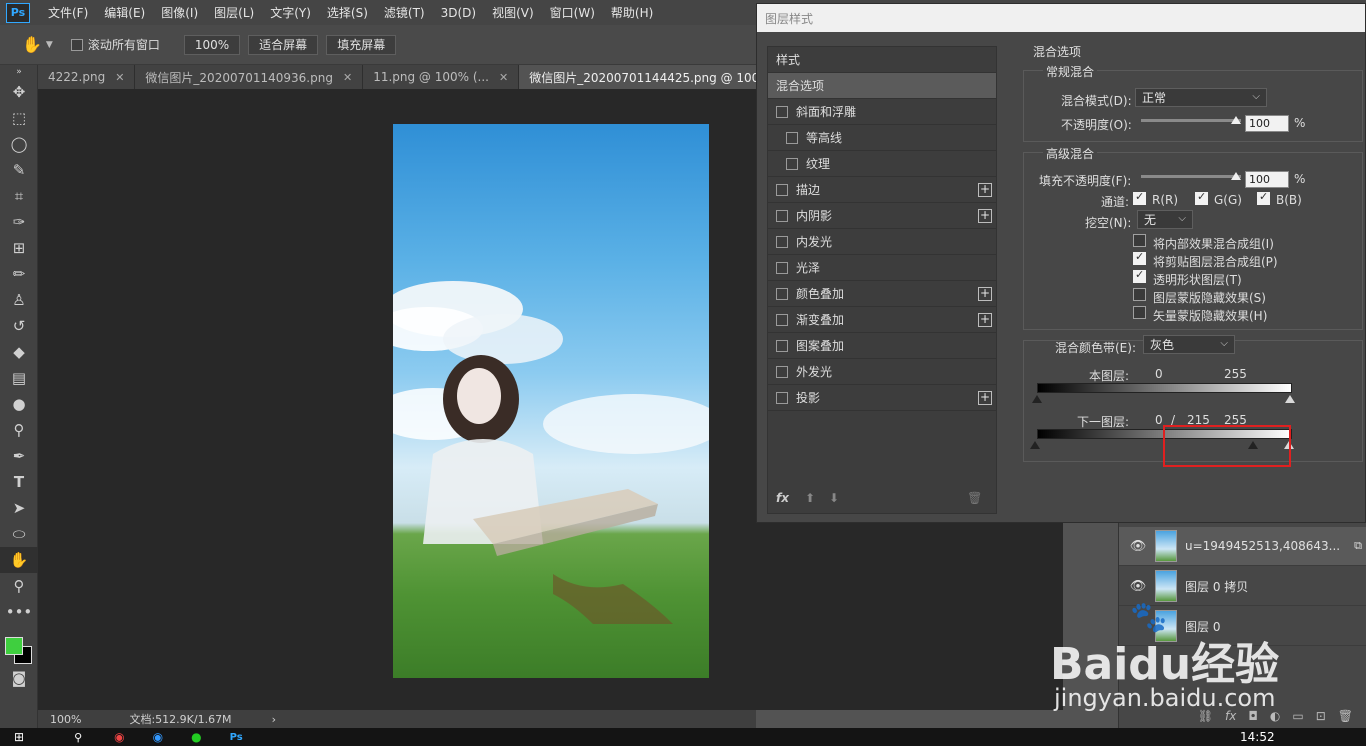  Describe the element at coordinates (19, 508) in the screenshot. I see `path-select-tool-icon: ➤` at that location.